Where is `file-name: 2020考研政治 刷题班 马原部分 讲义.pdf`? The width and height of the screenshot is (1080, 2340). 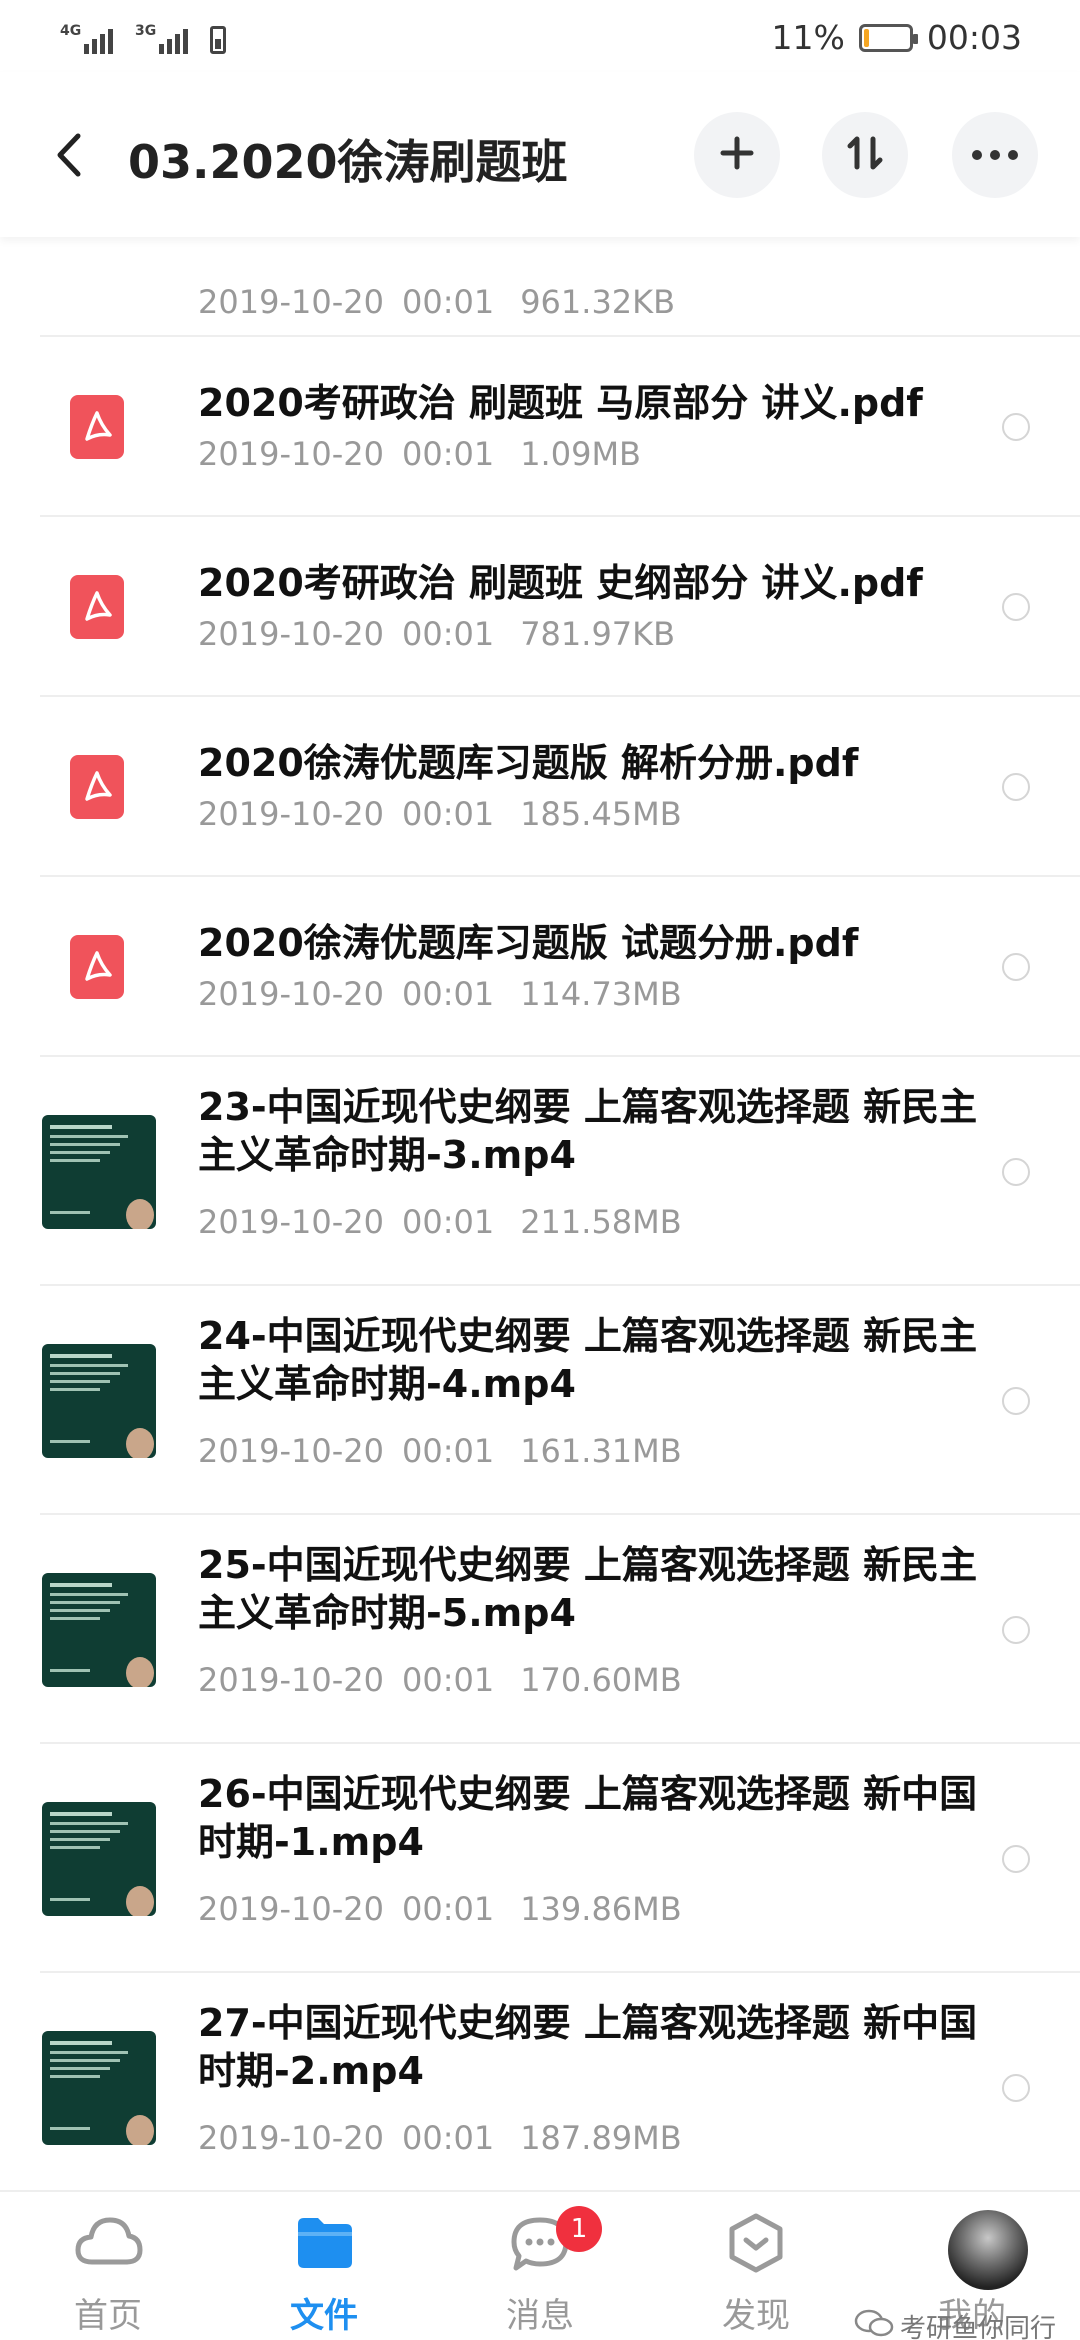
file-name: 2020考研政治 刷题班 马原部分 讲义.pdf is located at coordinates (560, 403).